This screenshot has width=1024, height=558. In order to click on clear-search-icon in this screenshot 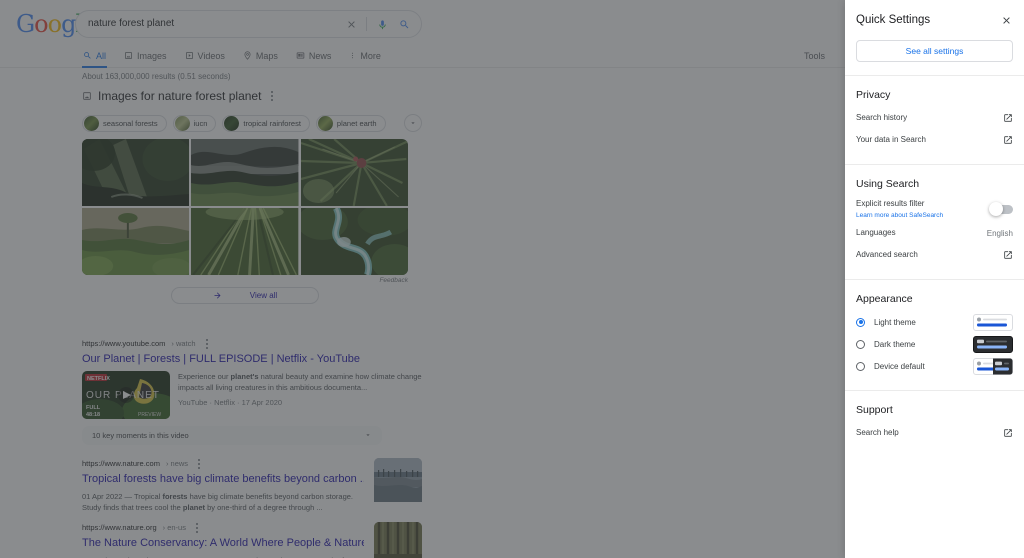, I will do `click(351, 24)`.